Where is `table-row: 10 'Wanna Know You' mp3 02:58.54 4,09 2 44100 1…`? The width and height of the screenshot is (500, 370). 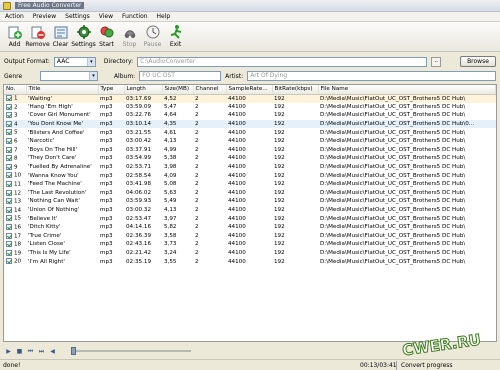
table-row: 10 'Wanna Know You' mp3 02:58.54 4,09 2 44100 1… is located at coordinates (250, 175).